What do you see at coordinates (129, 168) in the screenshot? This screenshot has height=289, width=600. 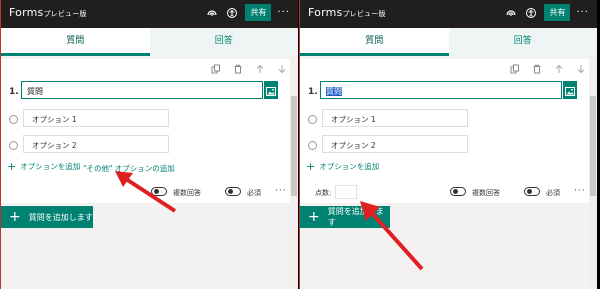 I see `add-other-option-link: "その他" オプションの追加` at bounding box center [129, 168].